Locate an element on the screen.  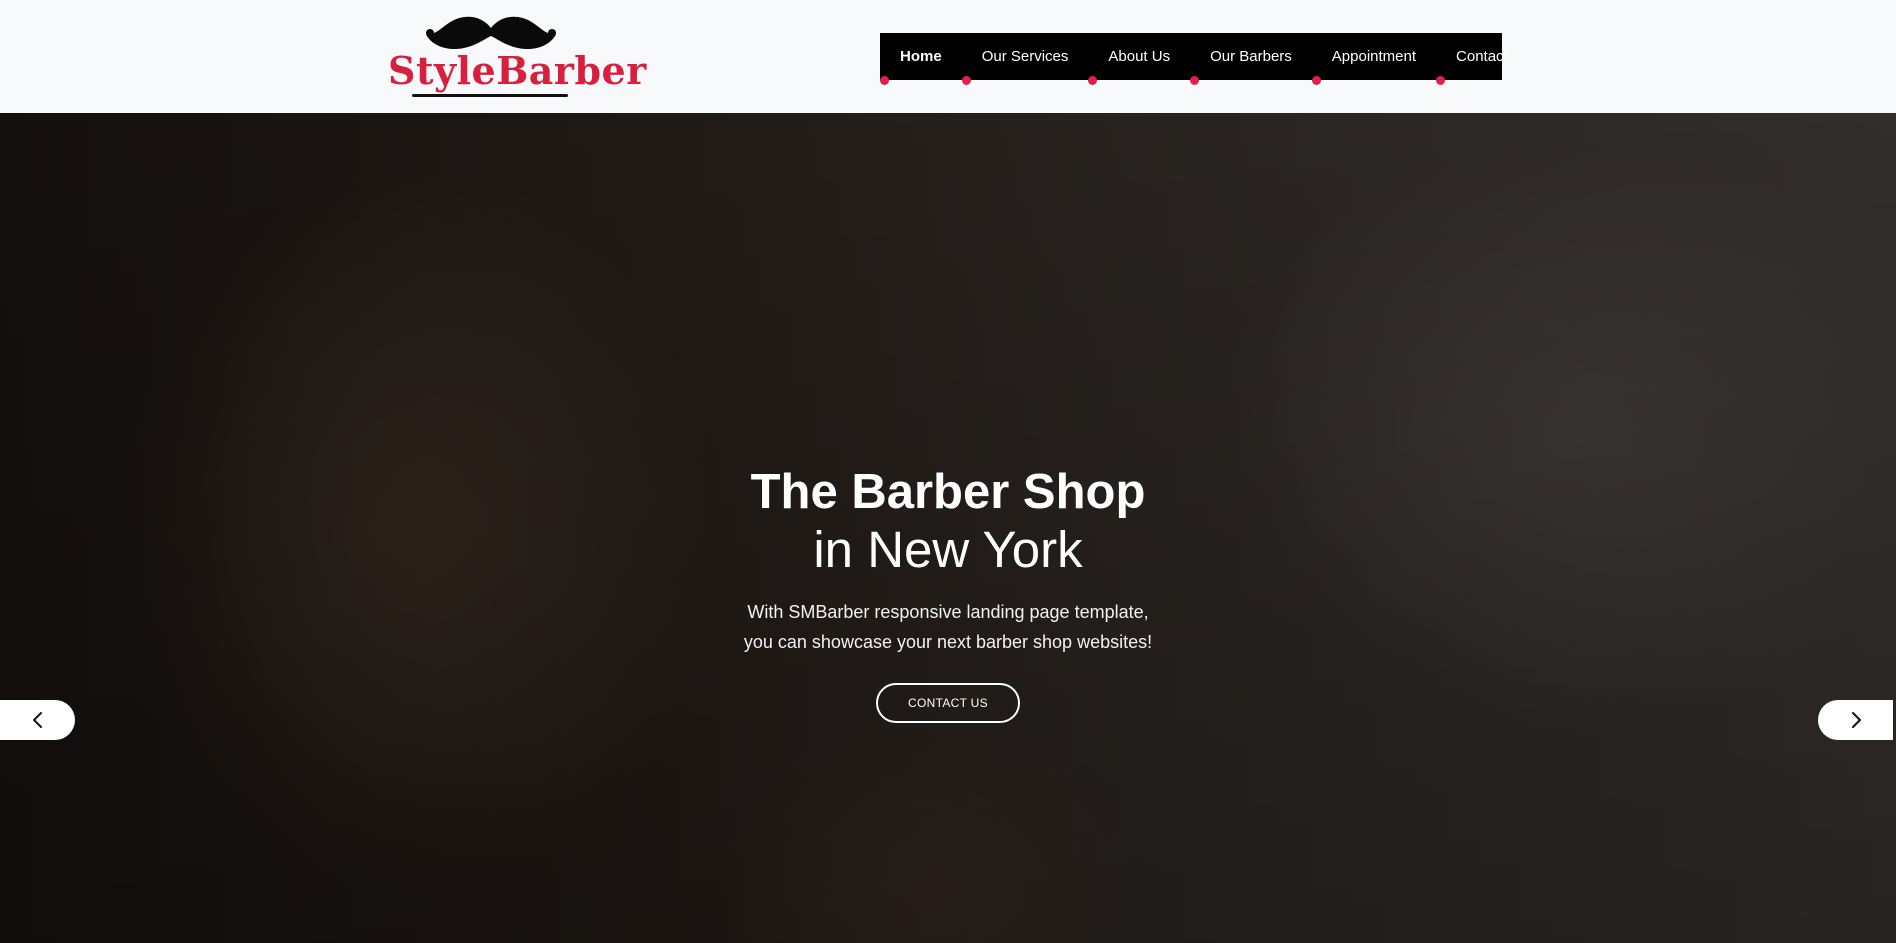
logo-underline is located at coordinates (490, 95).